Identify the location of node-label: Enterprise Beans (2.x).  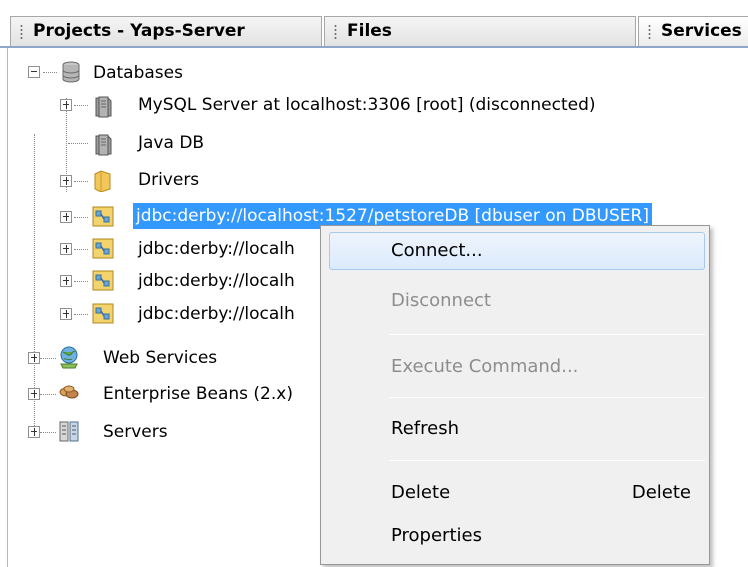
(198, 394).